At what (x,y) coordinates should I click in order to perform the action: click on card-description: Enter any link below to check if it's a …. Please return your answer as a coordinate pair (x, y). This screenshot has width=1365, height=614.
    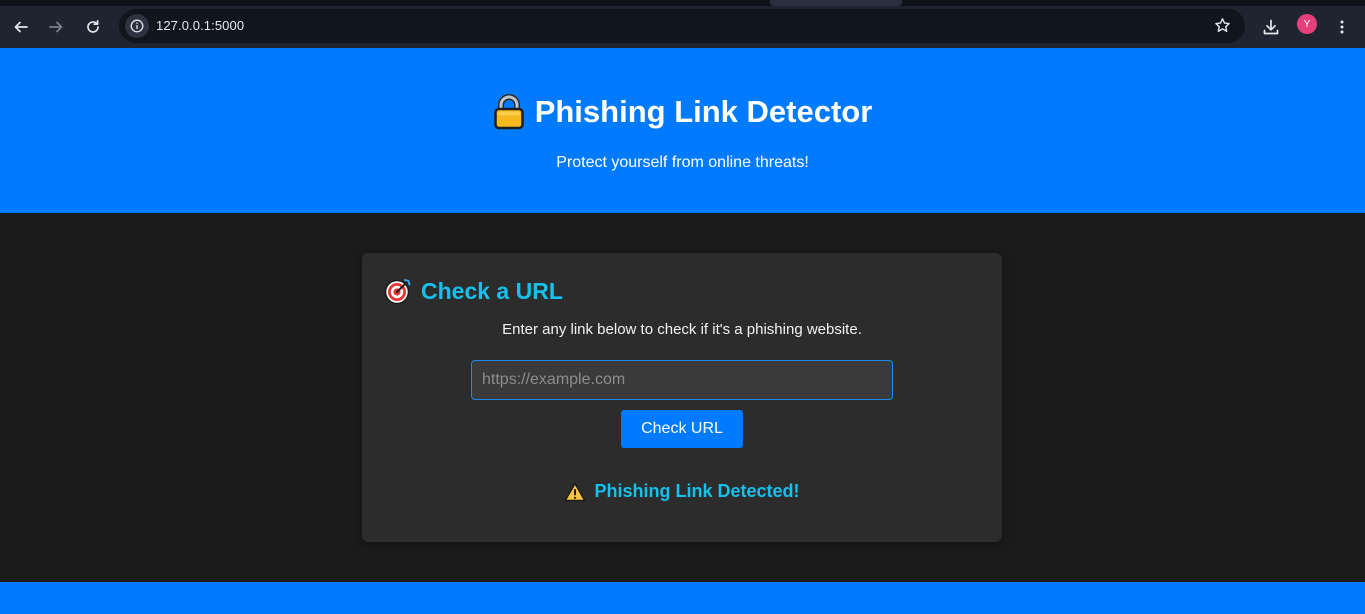
    Looking at the image, I should click on (682, 329).